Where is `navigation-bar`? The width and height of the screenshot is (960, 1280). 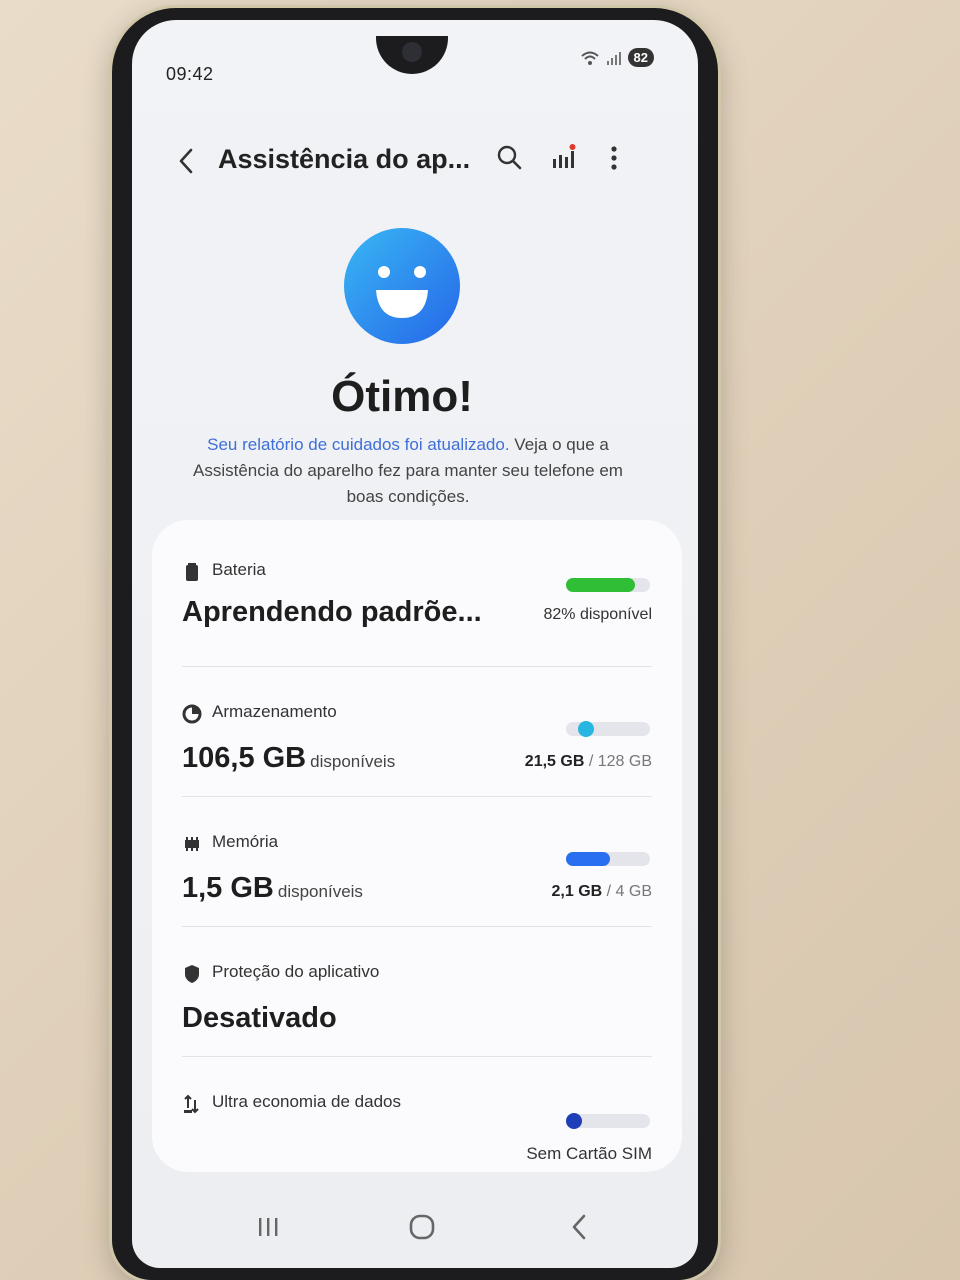 navigation-bar is located at coordinates (415, 1226).